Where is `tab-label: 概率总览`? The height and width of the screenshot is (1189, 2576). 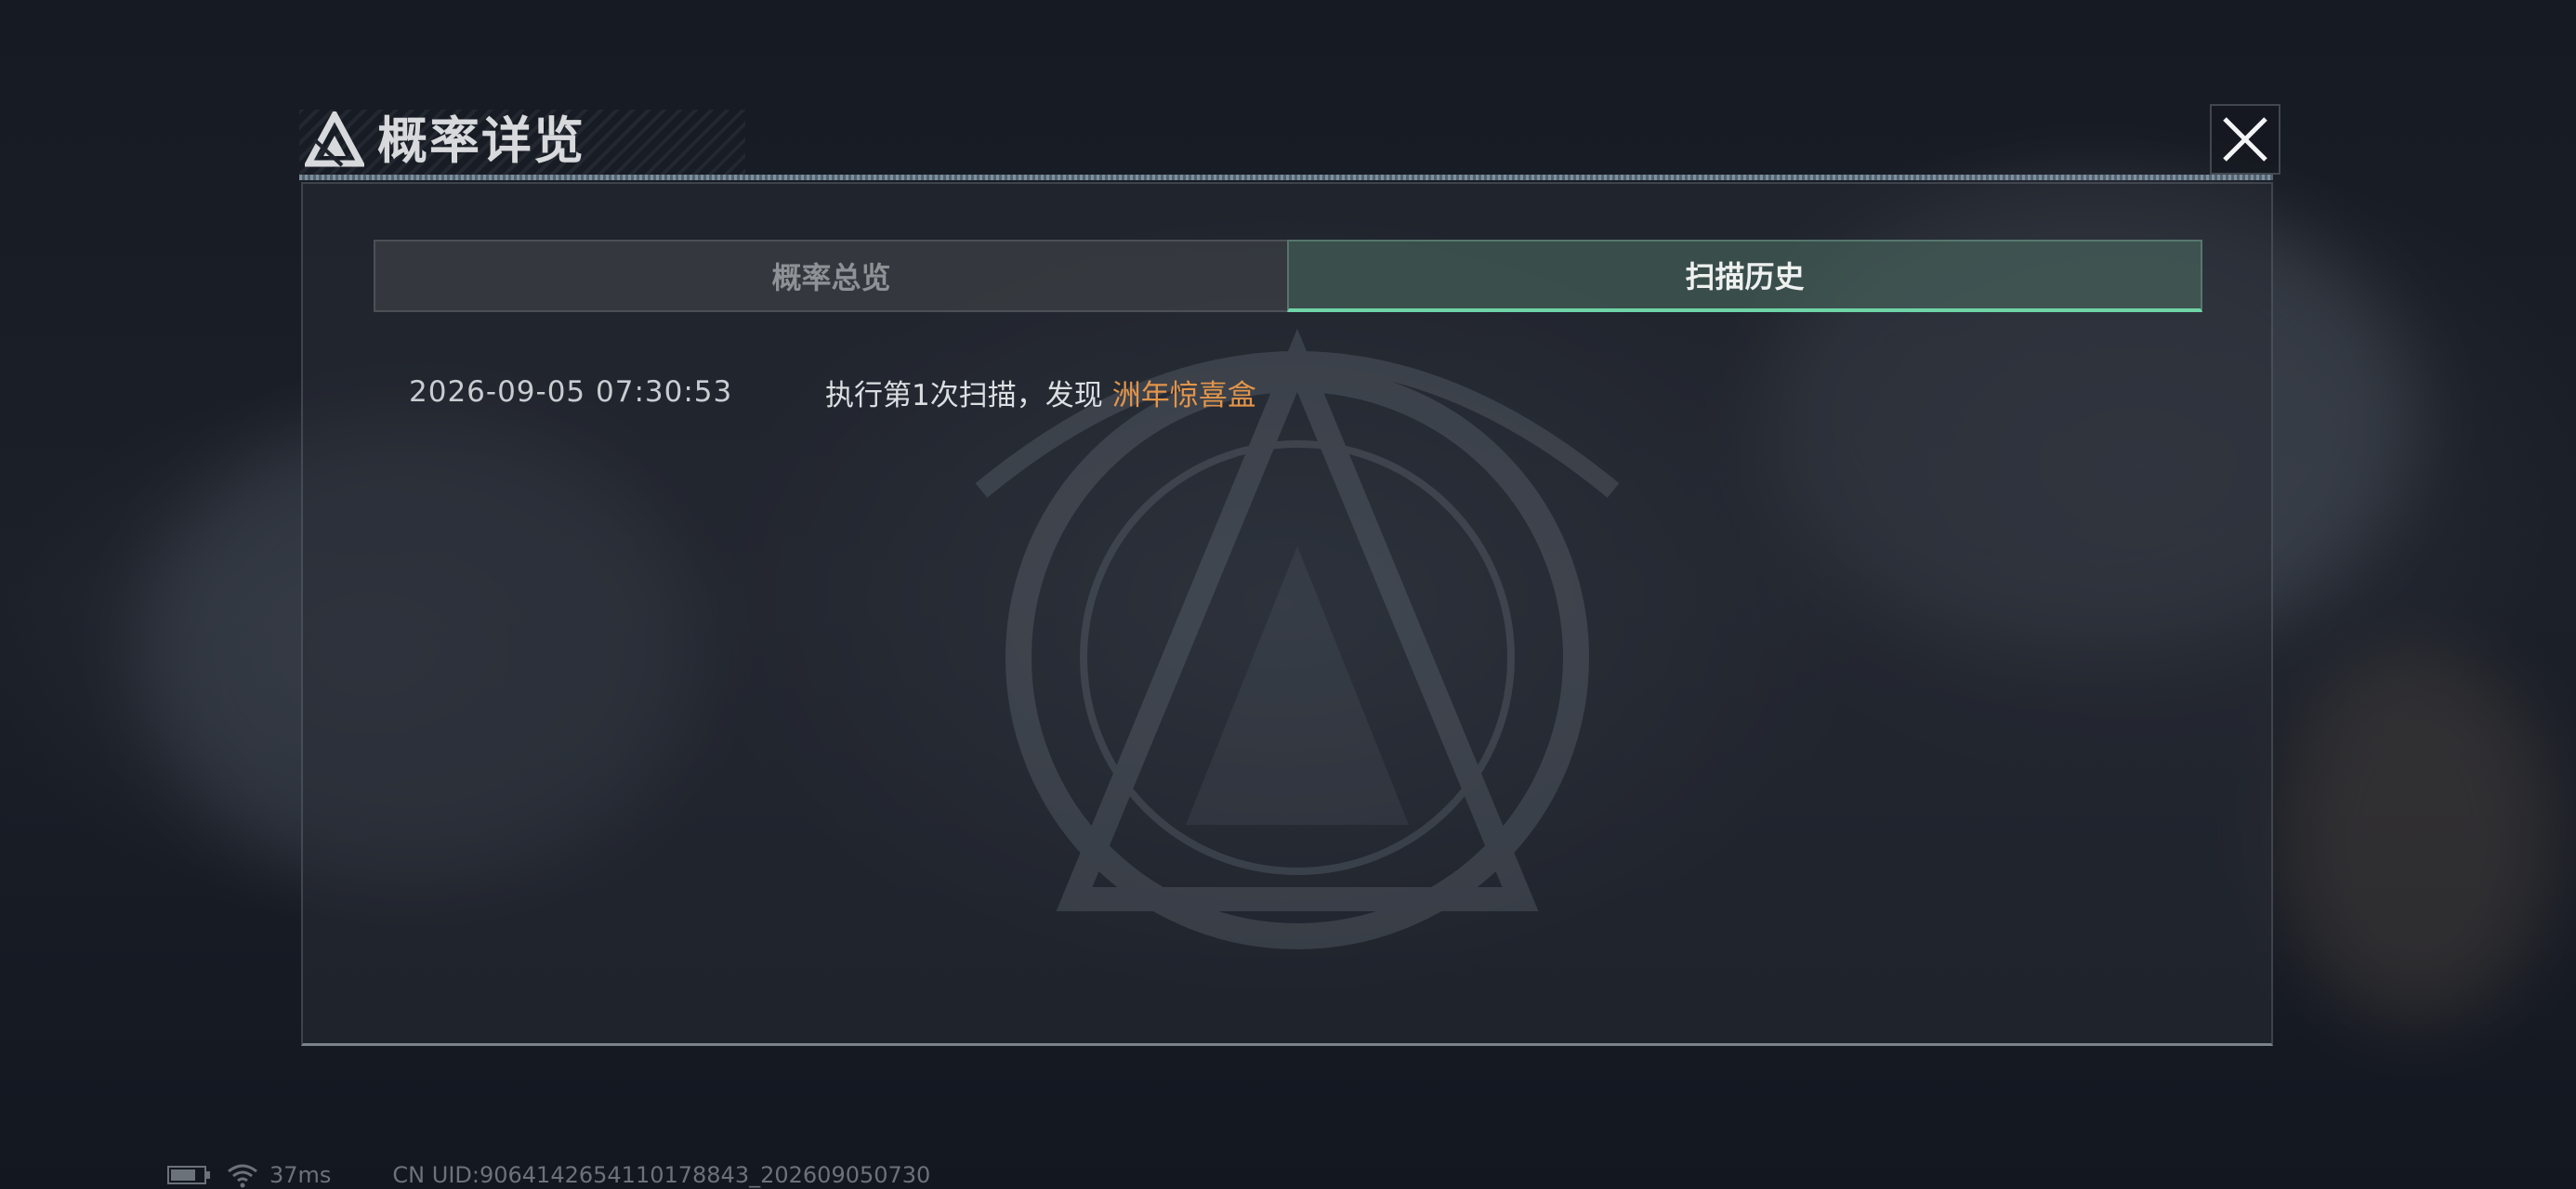
tab-label: 概率总览 is located at coordinates (831, 277).